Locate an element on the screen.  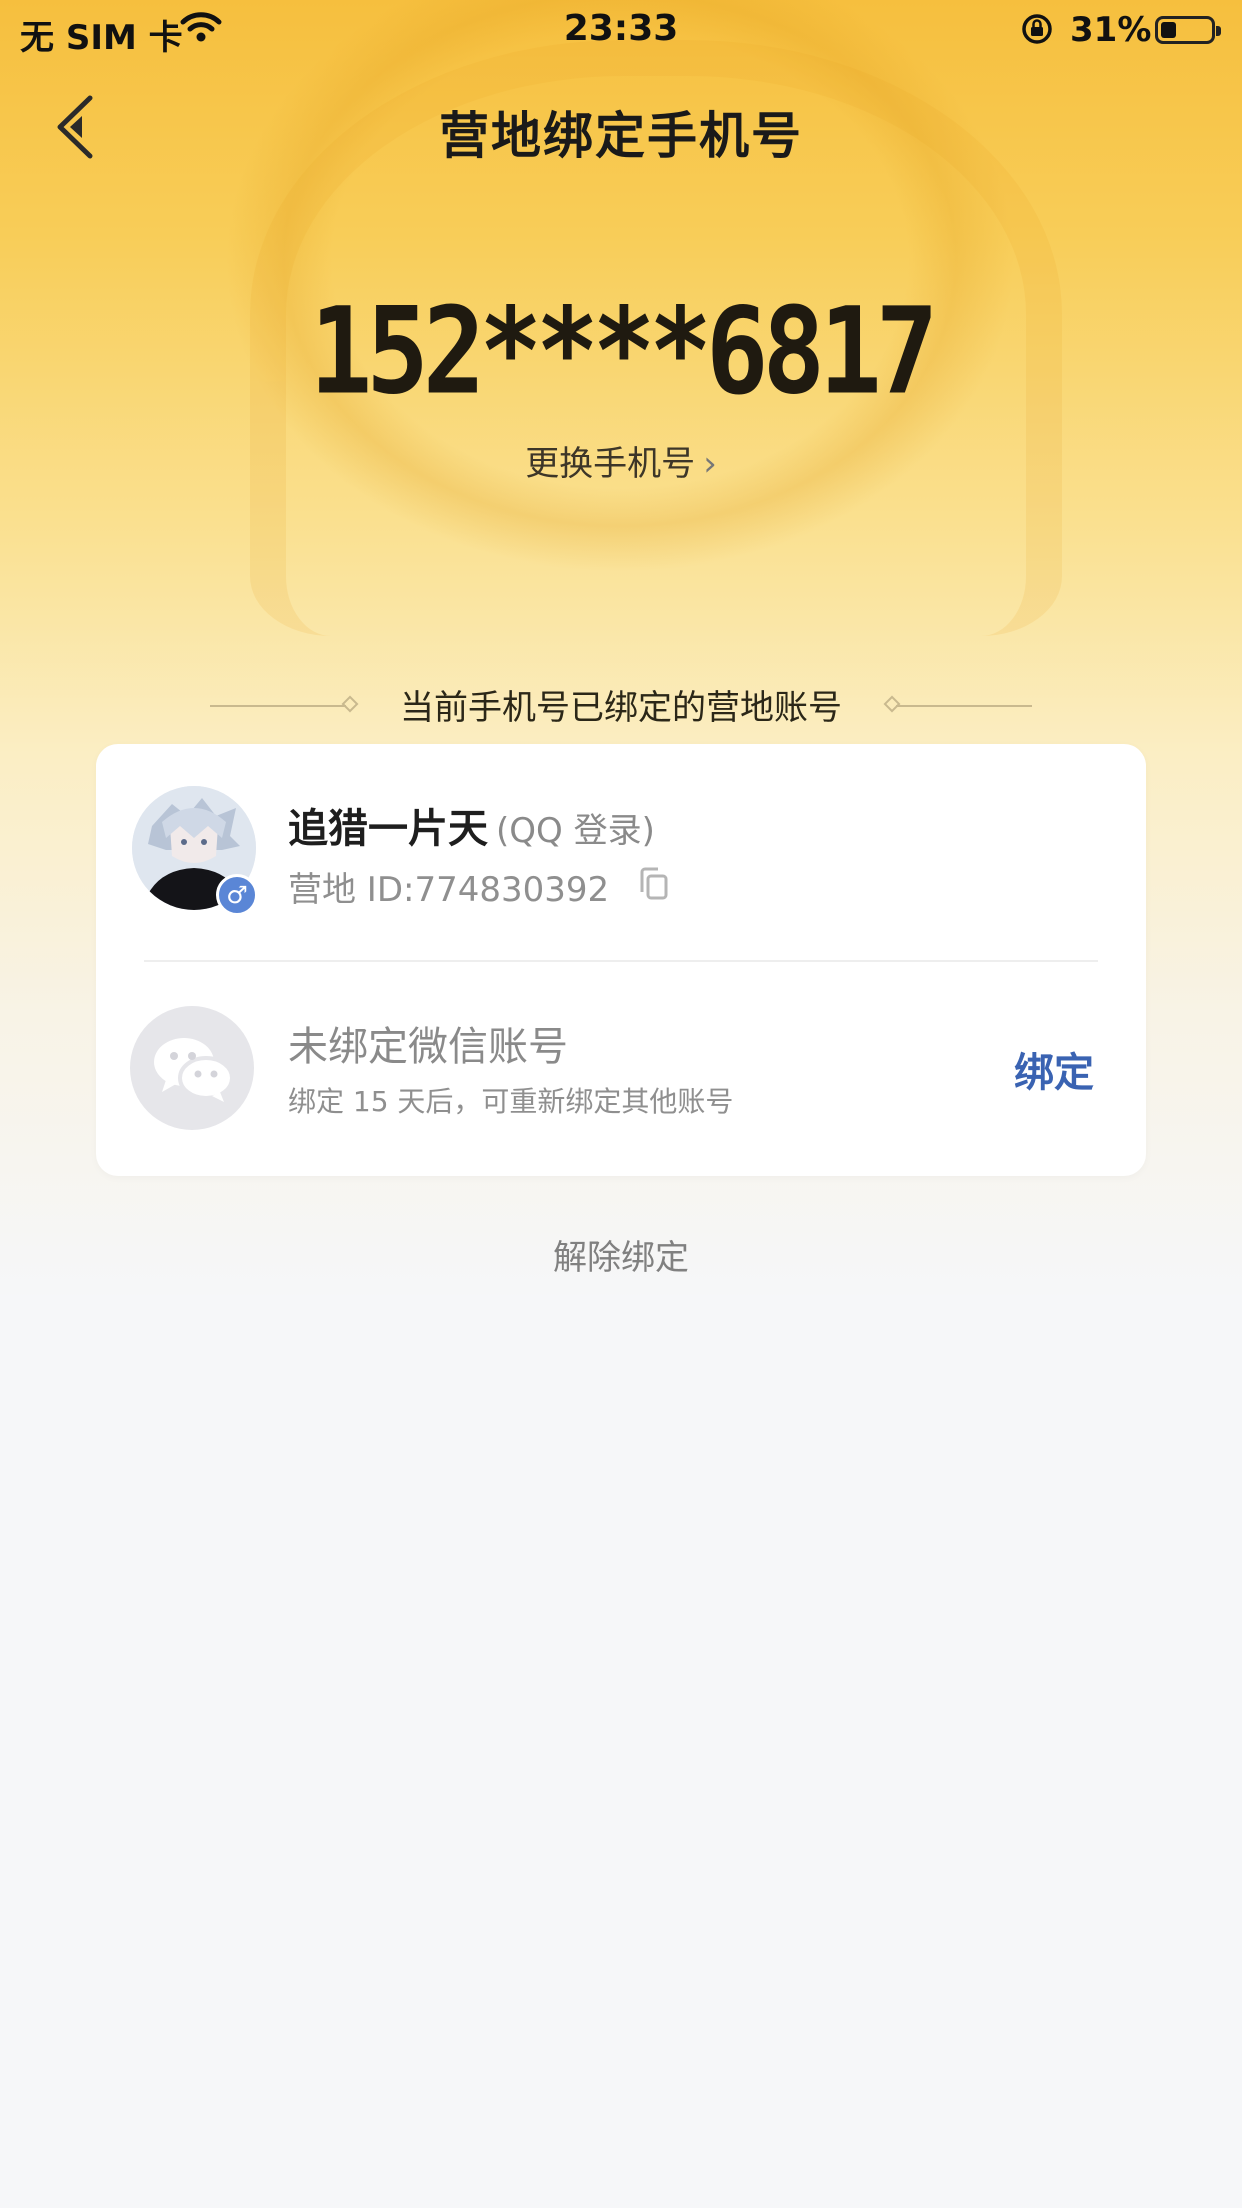
bound-phone-number: 152****6817 is located at coordinates (624, 351).